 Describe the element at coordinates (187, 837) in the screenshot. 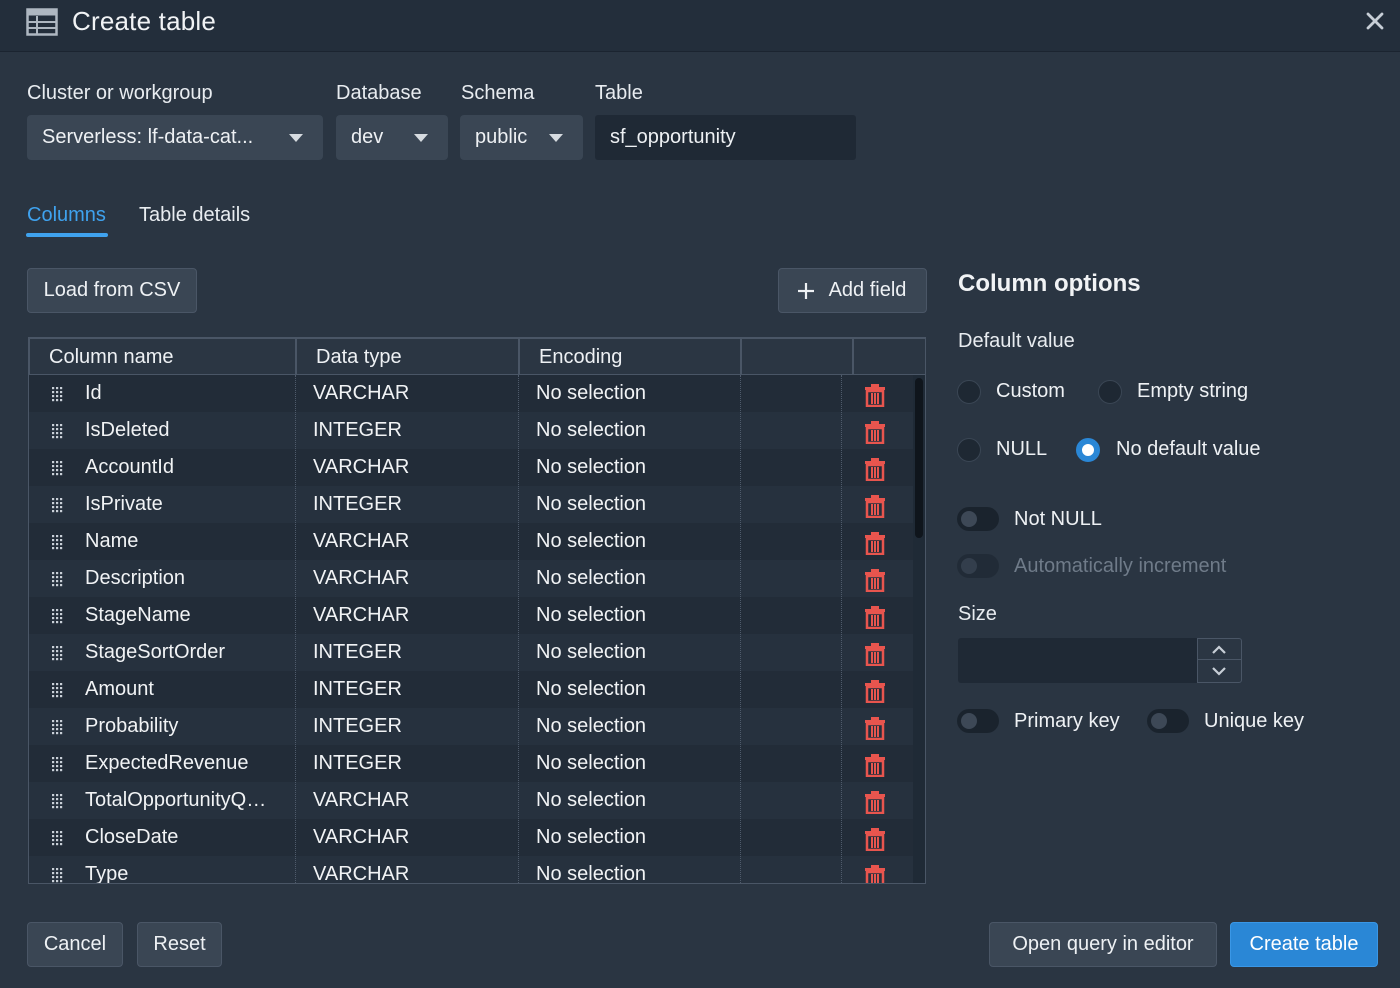

I see `cell-column-name: CloseDate` at that location.